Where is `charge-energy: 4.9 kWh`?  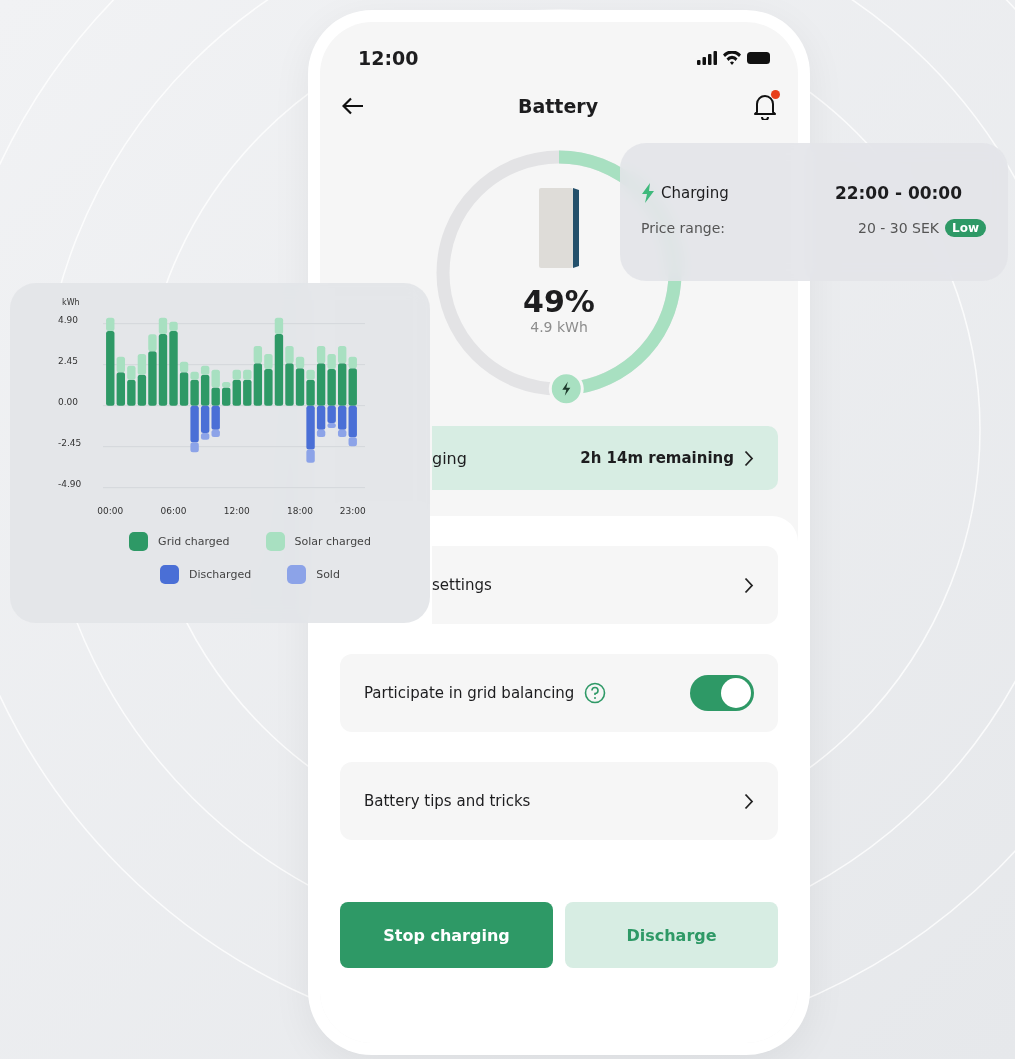
charge-energy: 4.9 kWh is located at coordinates (559, 327).